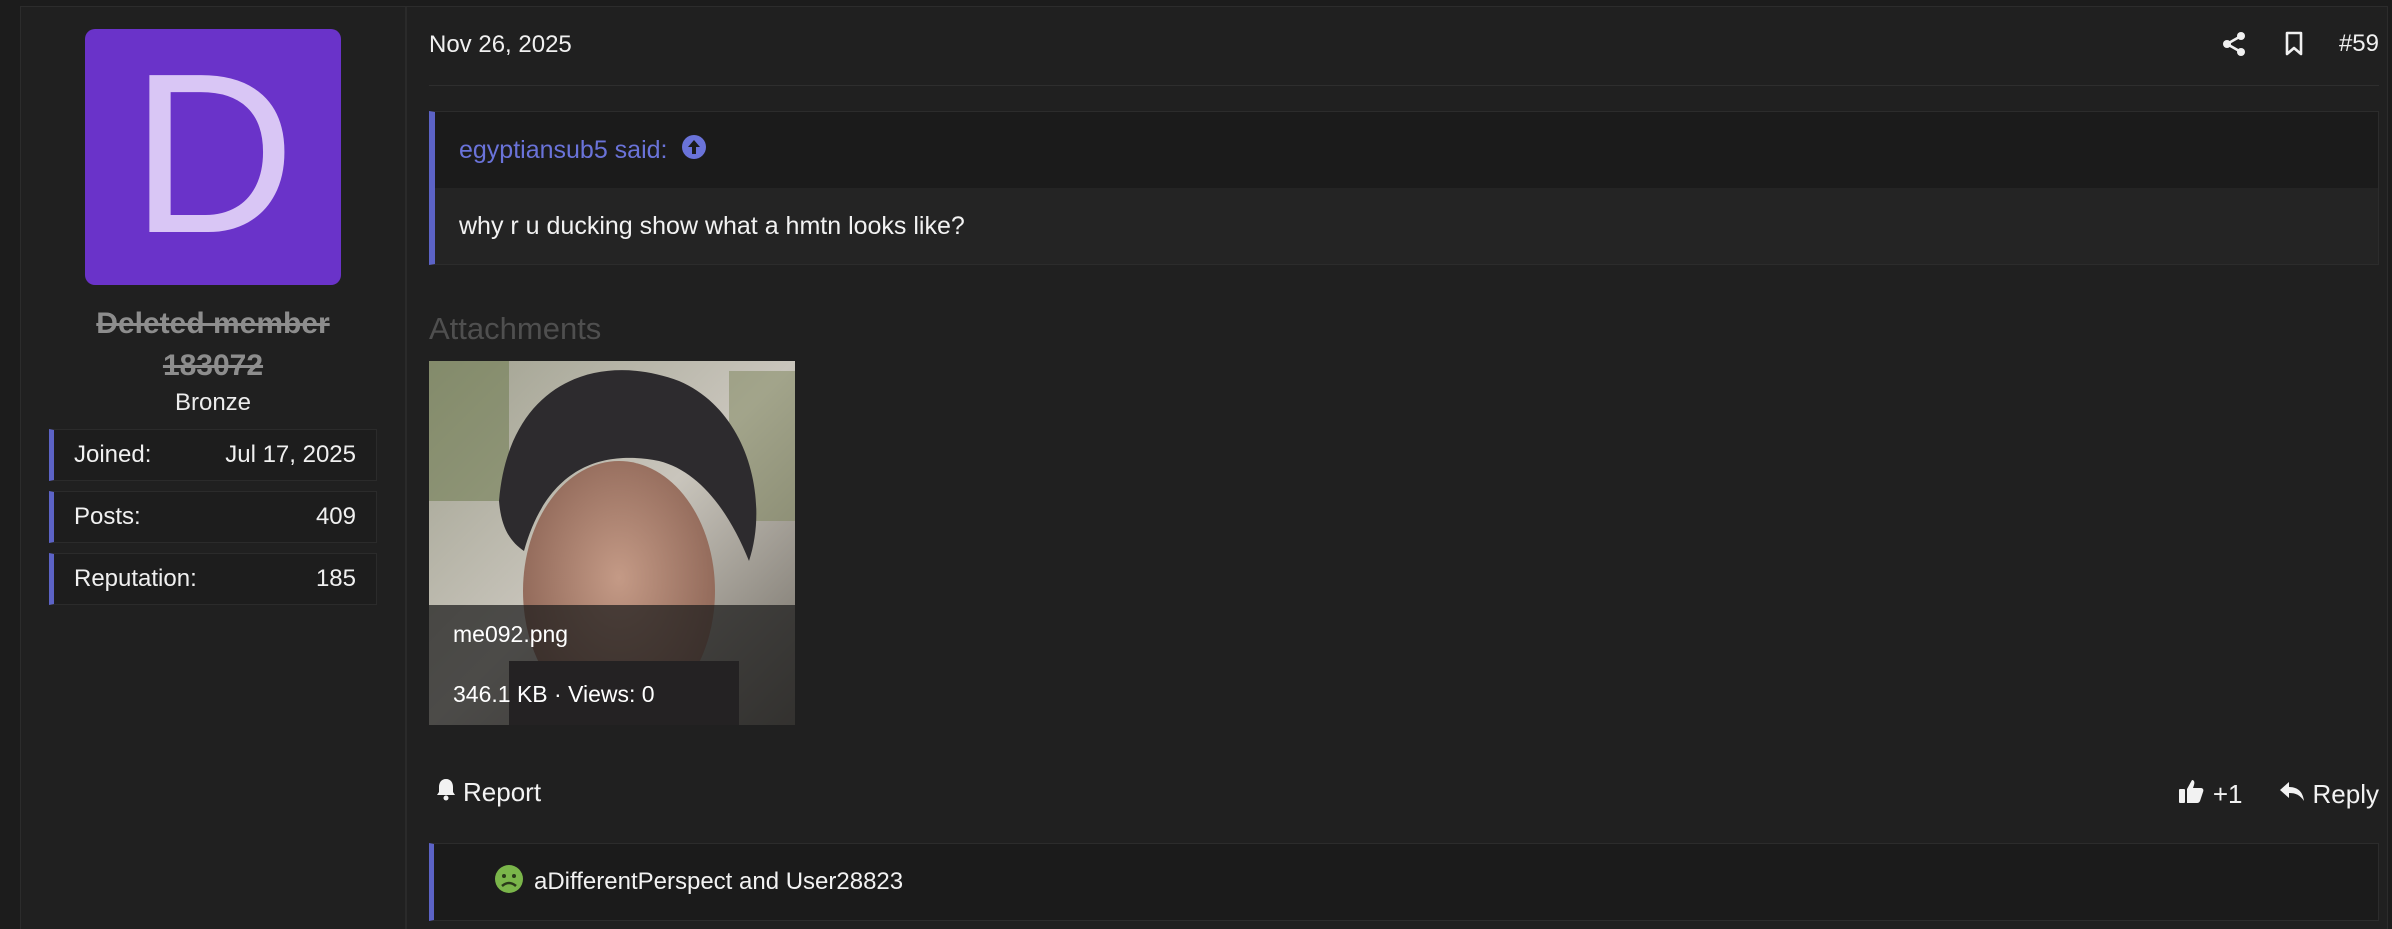  What do you see at coordinates (515, 328) in the screenshot?
I see `attachments-title: Attachments` at bounding box center [515, 328].